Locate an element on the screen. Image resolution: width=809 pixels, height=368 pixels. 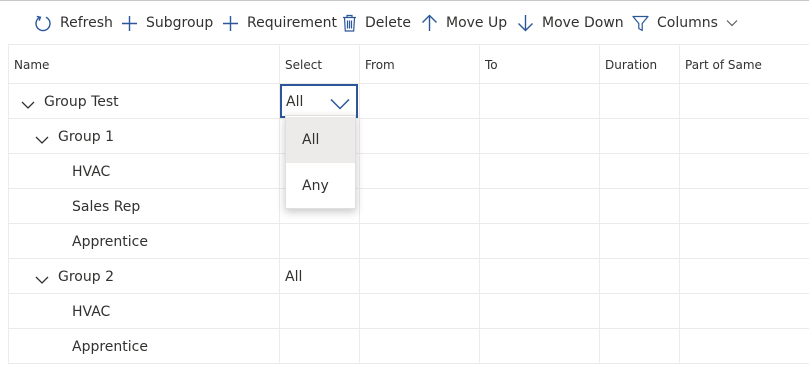
row-name: Group 1 is located at coordinates (86, 137).